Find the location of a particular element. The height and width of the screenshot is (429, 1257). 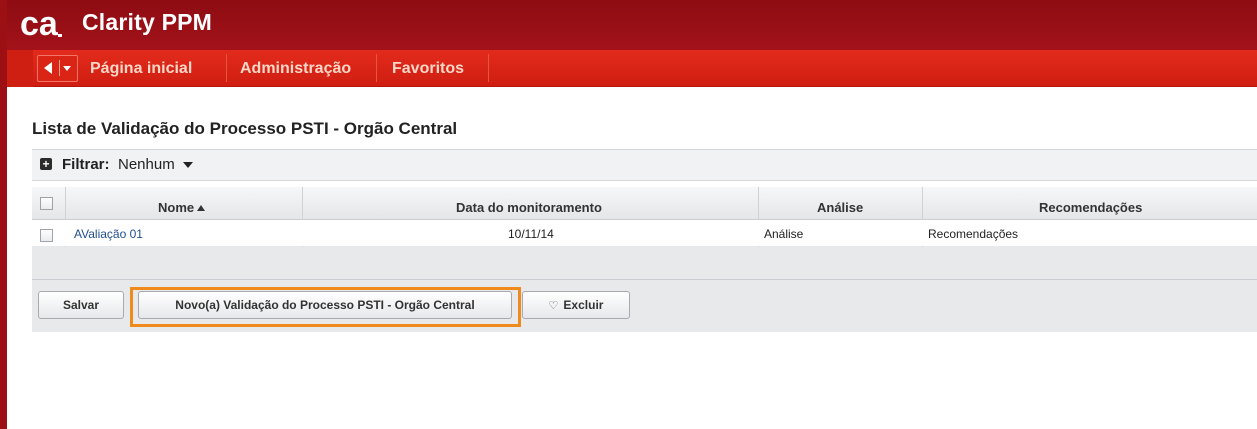

row-data: 10/11/14 is located at coordinates (531, 234).